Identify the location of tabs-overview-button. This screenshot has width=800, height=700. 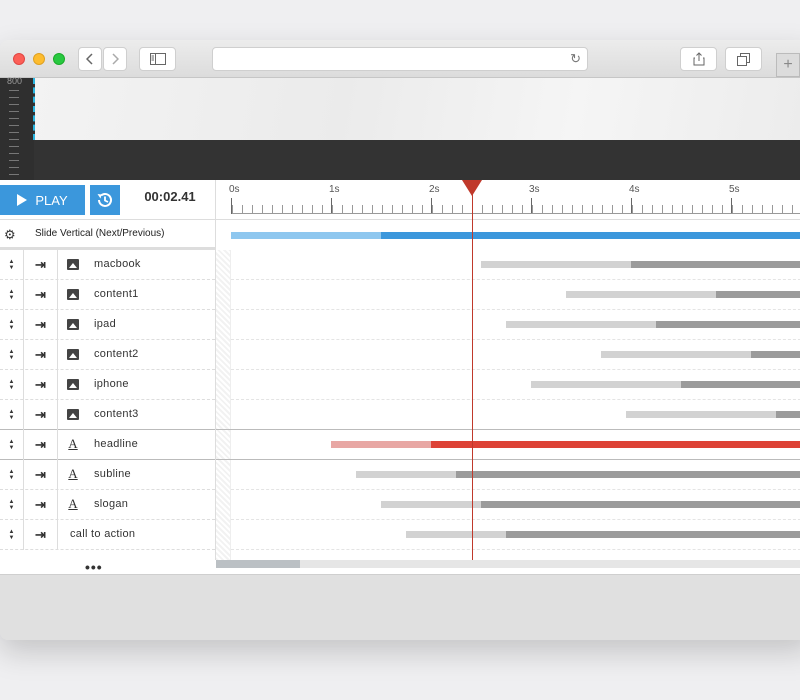
(743, 59).